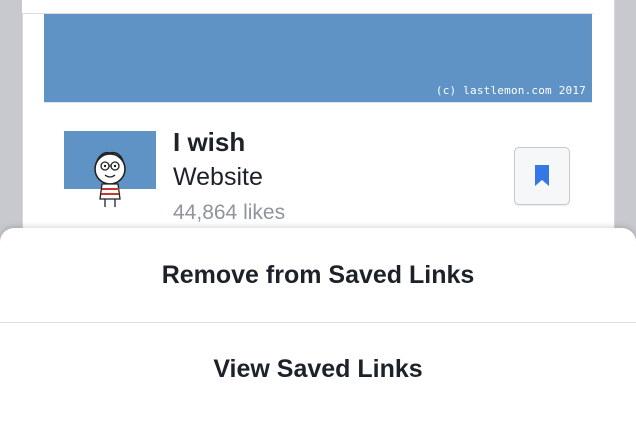 This screenshot has height=424, width=636. What do you see at coordinates (307, 7) in the screenshot?
I see `card-top-strip` at bounding box center [307, 7].